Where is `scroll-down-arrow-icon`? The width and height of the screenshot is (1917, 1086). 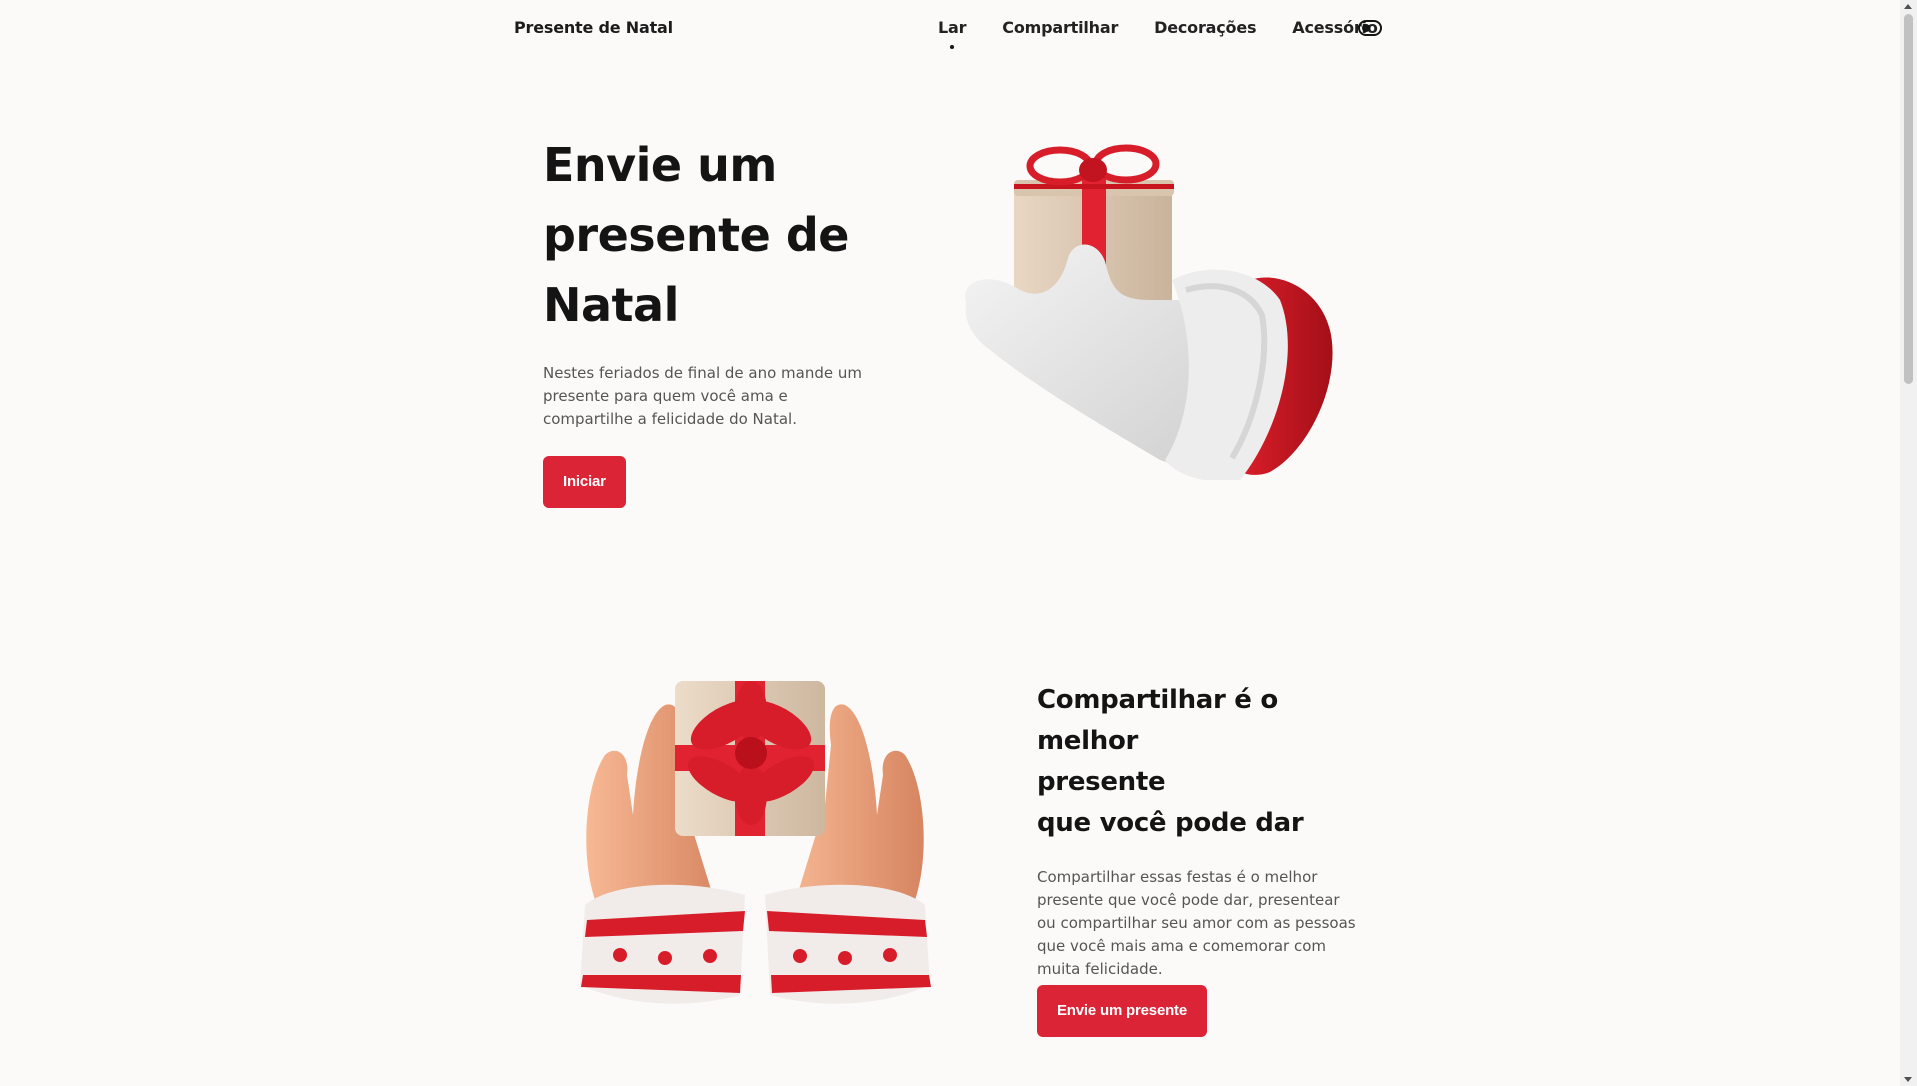
scroll-down-arrow-icon is located at coordinates (1908, 1079).